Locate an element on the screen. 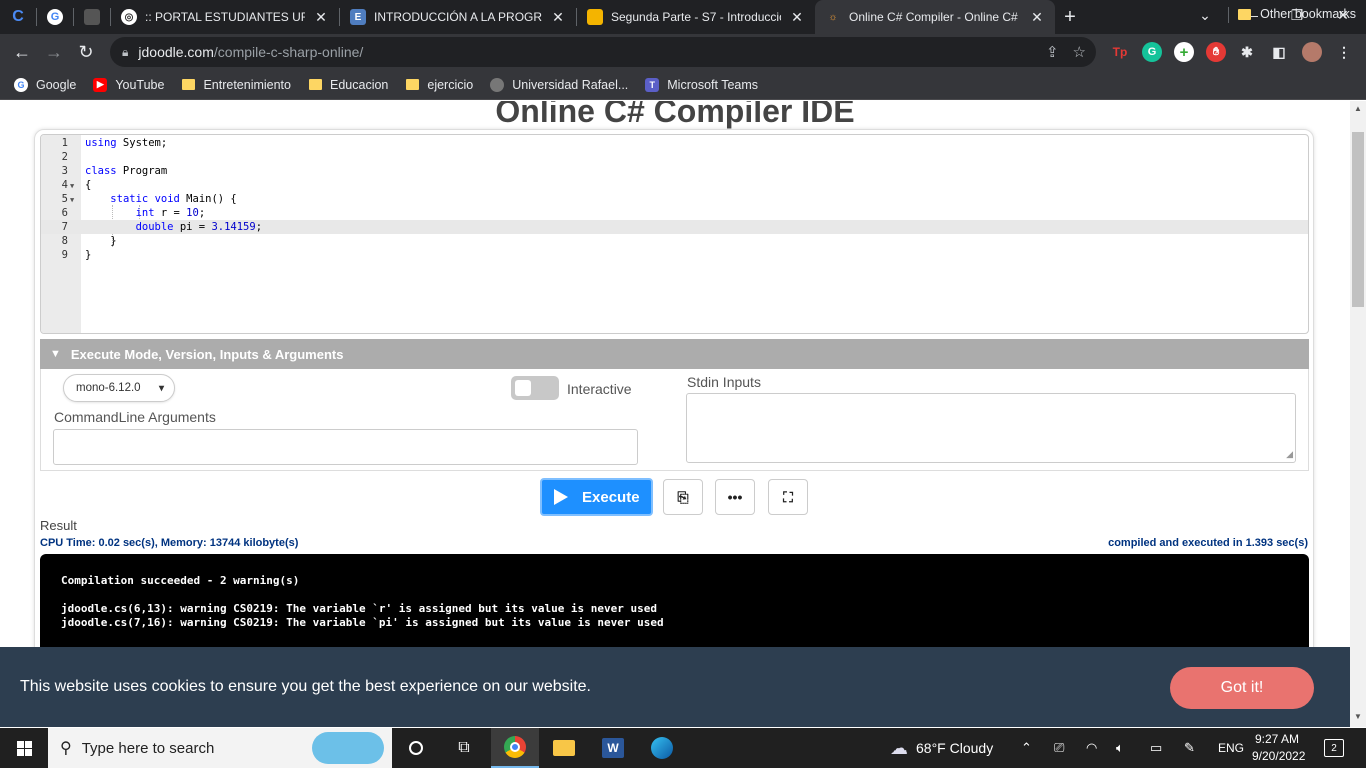  bookmark-entretenimiento: Entretenimiento is located at coordinates (236, 85).